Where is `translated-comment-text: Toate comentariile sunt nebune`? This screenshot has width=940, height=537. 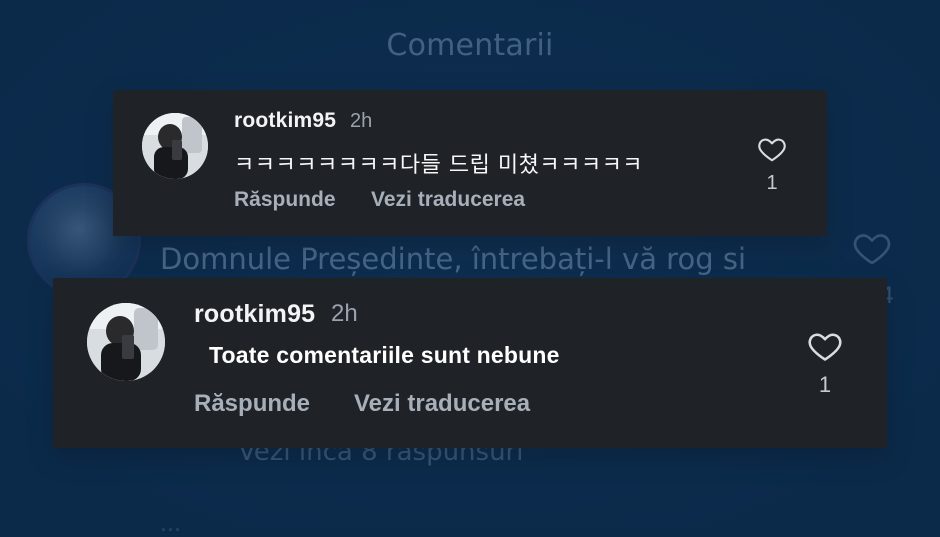
translated-comment-text: Toate comentariile sunt nebune is located at coordinates (384, 355).